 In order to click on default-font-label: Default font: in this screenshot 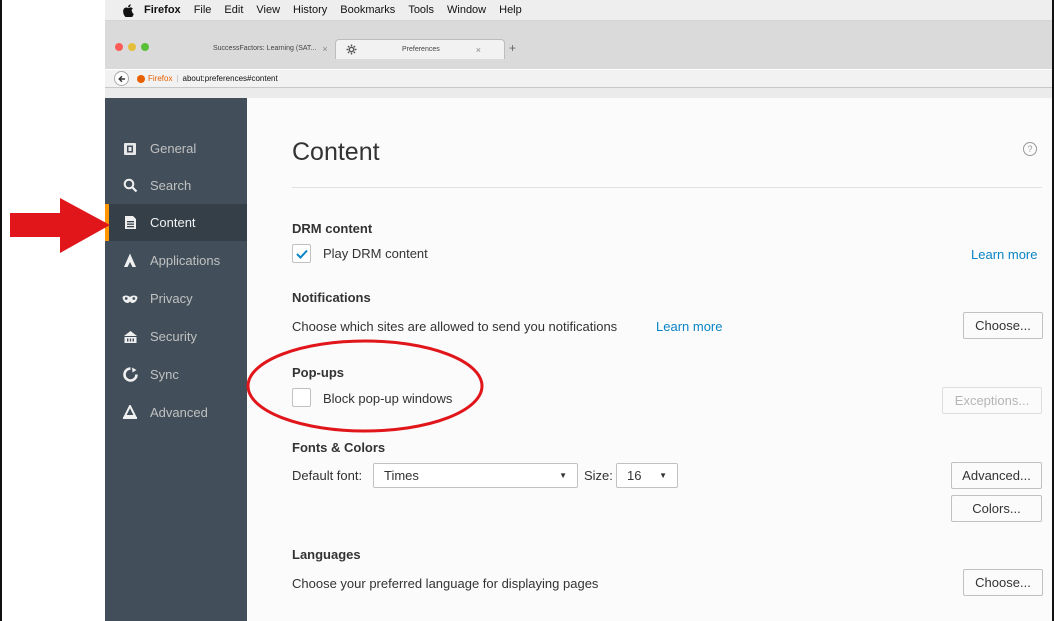, I will do `click(327, 475)`.